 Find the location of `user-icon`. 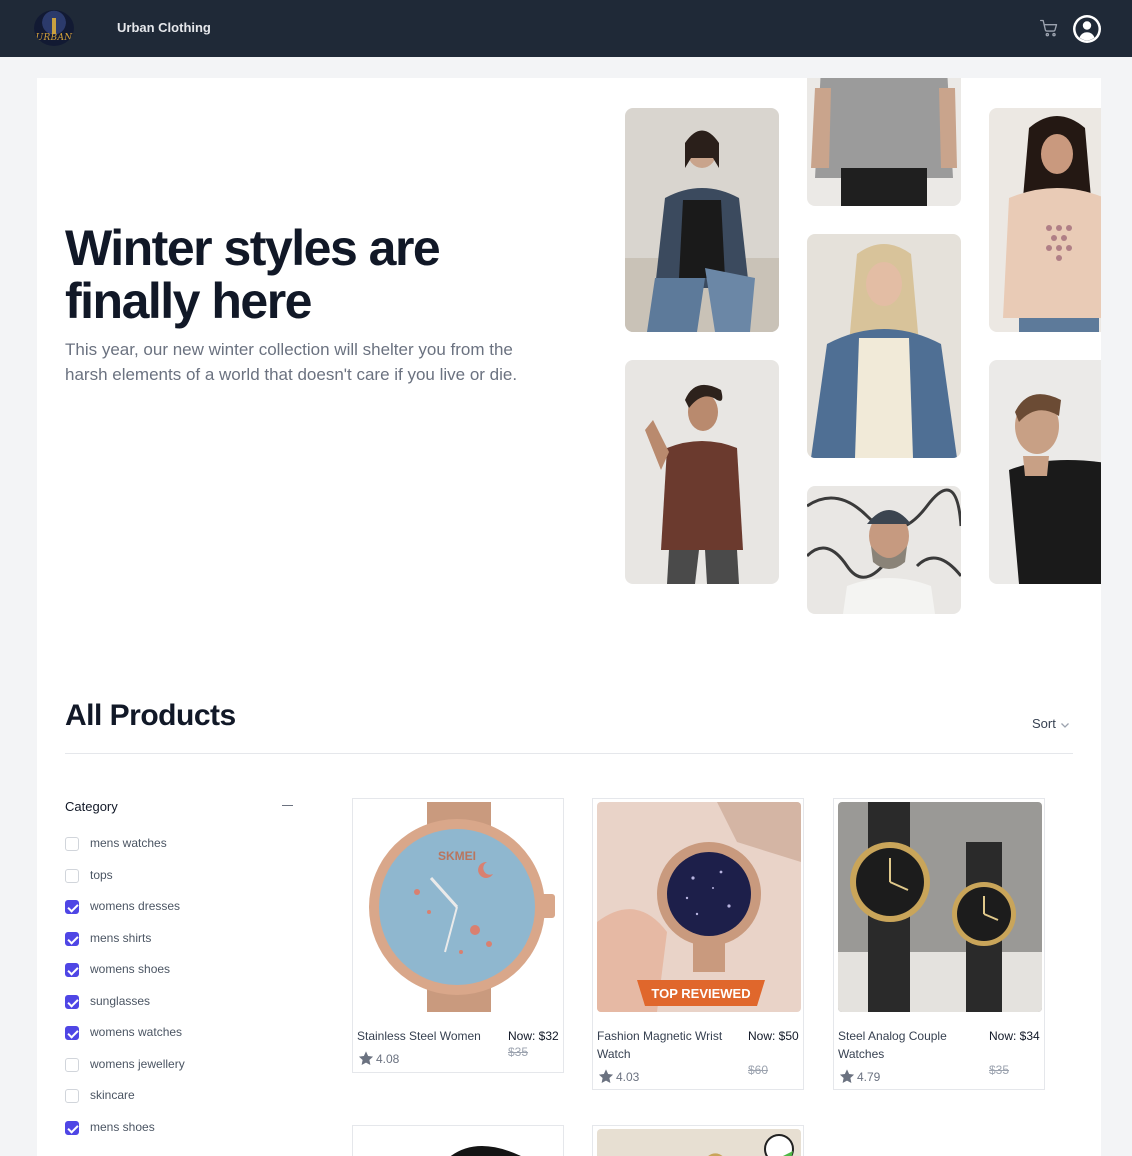

user-icon is located at coordinates (1087, 29).